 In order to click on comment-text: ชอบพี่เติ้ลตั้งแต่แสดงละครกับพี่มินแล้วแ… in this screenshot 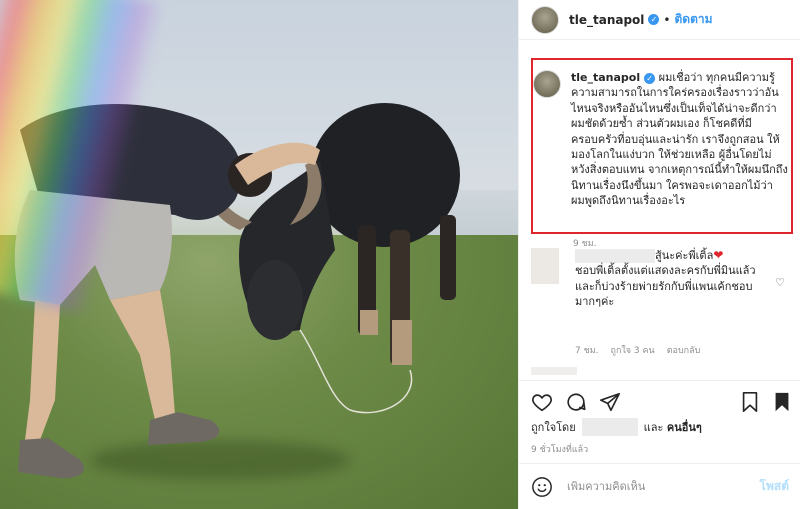, I will do `click(665, 286)`.